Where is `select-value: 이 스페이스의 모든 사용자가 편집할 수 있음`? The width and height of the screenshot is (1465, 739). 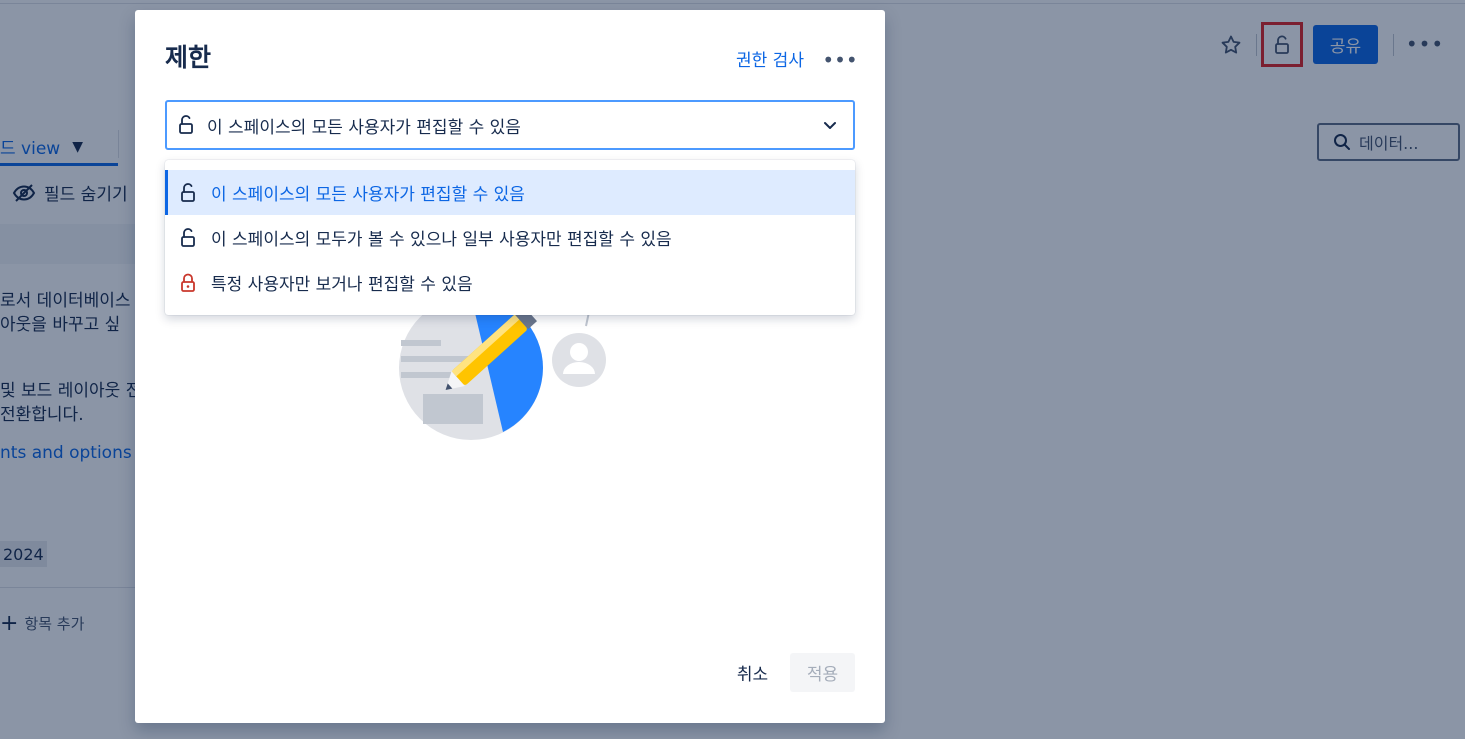 select-value: 이 스페이스의 모든 사용자가 편집할 수 있음 is located at coordinates (364, 127).